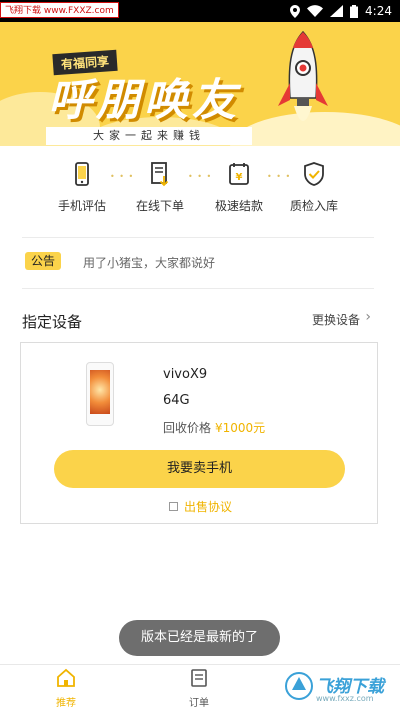  Describe the element at coordinates (314, 174) in the screenshot. I see `quality-check-icon` at that location.